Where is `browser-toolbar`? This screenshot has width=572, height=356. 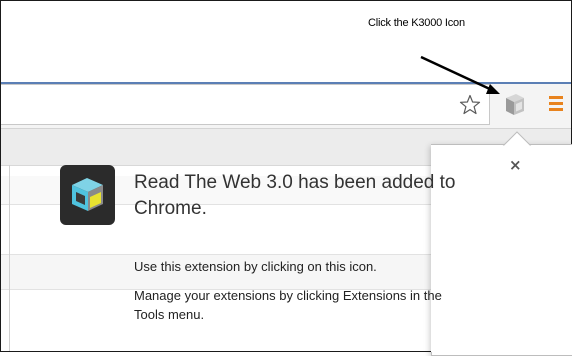 browser-toolbar is located at coordinates (286, 106).